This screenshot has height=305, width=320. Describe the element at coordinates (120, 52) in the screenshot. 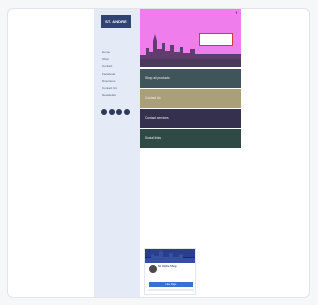

I see `nav-item: Home` at that location.